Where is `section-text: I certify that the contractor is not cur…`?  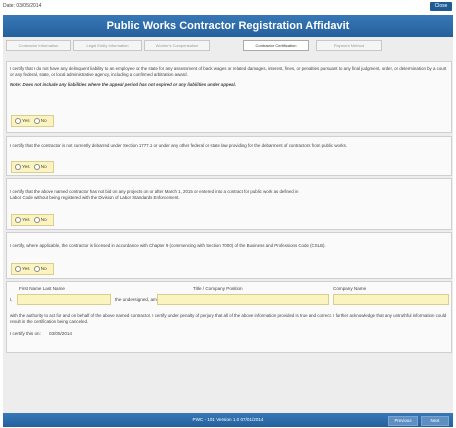
section-text: I certify that the contractor is not cur… is located at coordinates (179, 145).